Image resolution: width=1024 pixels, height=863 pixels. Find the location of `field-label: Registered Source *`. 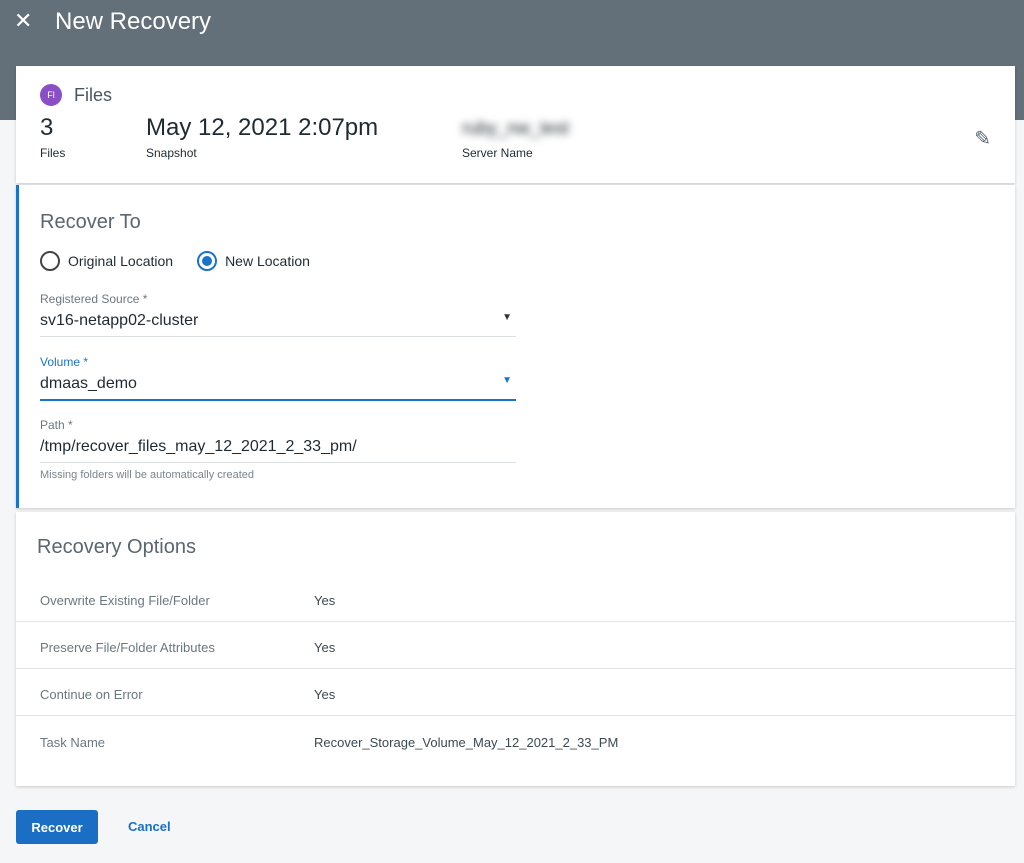

field-label: Registered Source * is located at coordinates (94, 299).